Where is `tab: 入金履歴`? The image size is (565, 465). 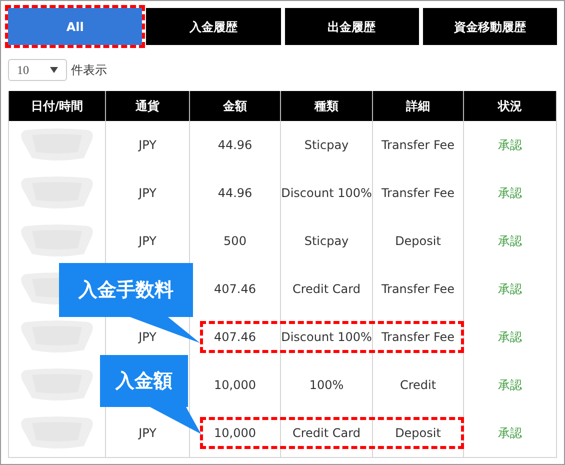
tab: 入金履歴 is located at coordinates (213, 26).